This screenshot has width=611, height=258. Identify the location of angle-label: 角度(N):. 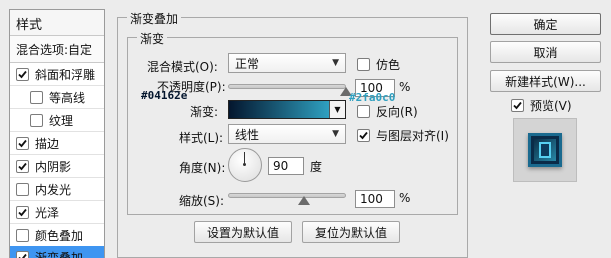
(202, 168).